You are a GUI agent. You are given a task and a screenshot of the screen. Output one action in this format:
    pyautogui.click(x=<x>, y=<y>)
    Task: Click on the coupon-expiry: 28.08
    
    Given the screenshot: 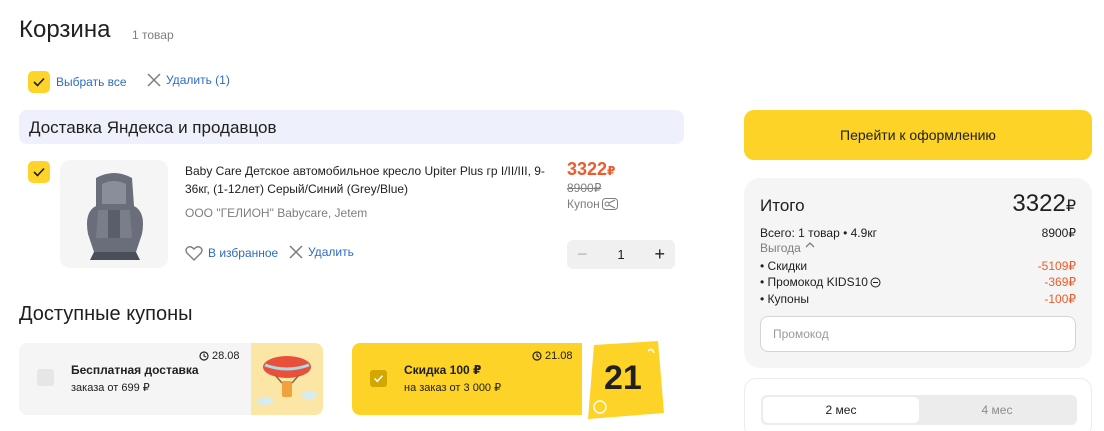 What is the action you would take?
    pyautogui.click(x=219, y=356)
    